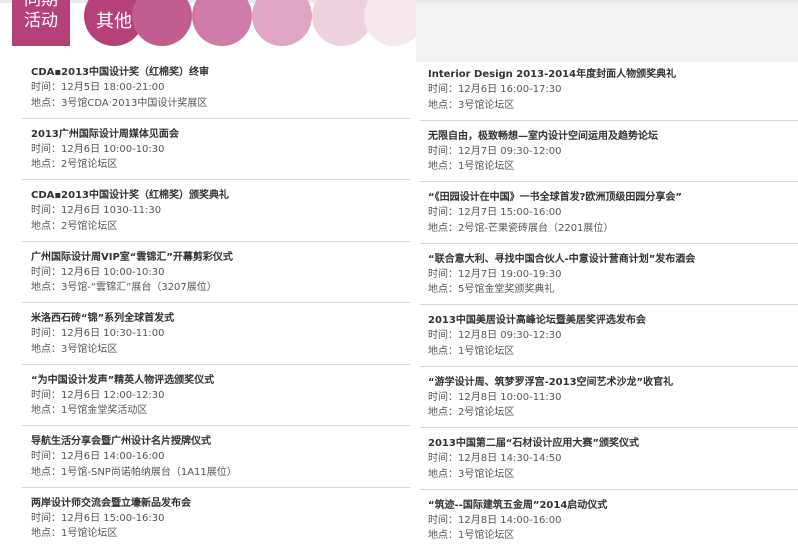  What do you see at coordinates (223, 314) in the screenshot?
I see `event-title: 米洛西石砖“锦”系列全球首发式` at bounding box center [223, 314].